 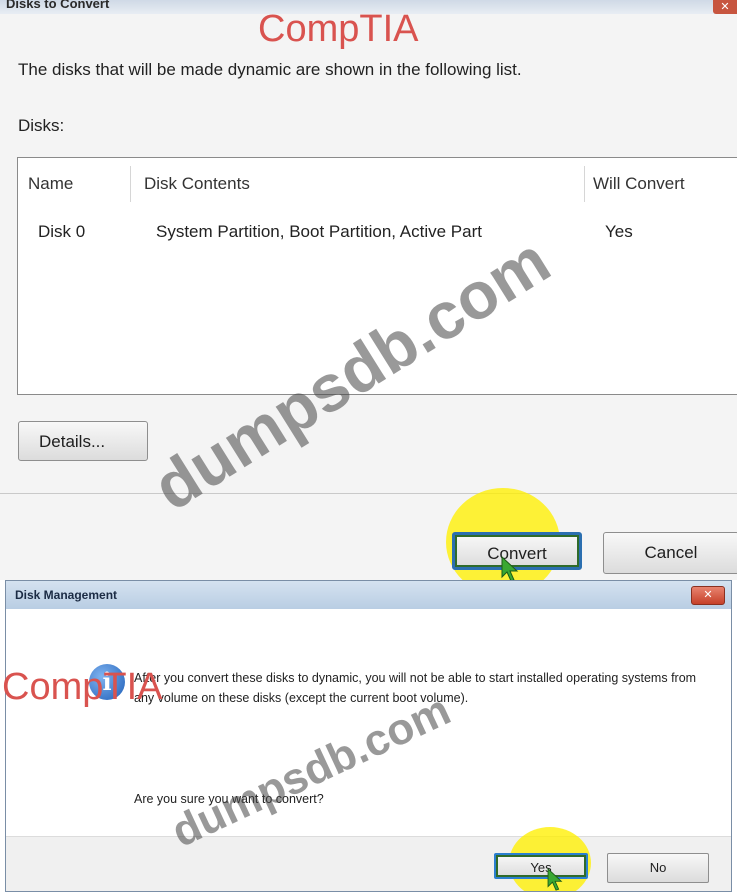 What do you see at coordinates (197, 184) in the screenshot?
I see `column-header-disk-contents: Disk Contents` at bounding box center [197, 184].